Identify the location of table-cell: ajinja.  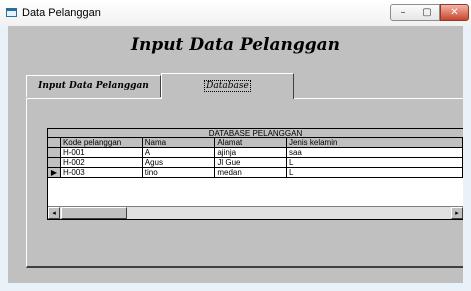
(250, 152).